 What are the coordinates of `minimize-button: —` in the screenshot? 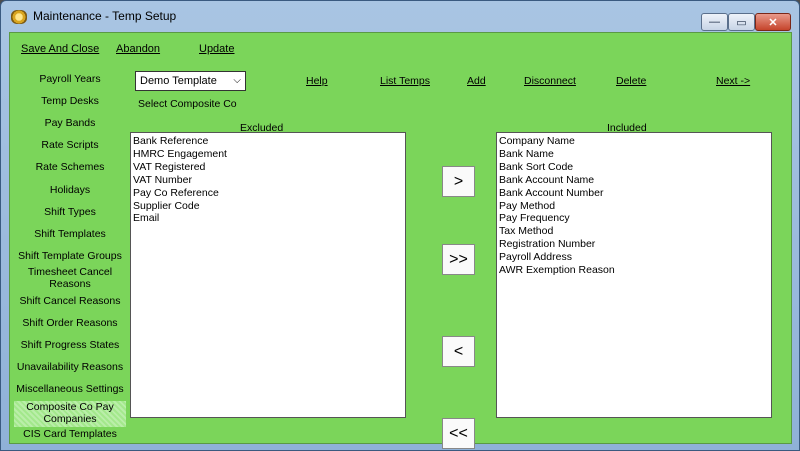 It's located at (714, 22).